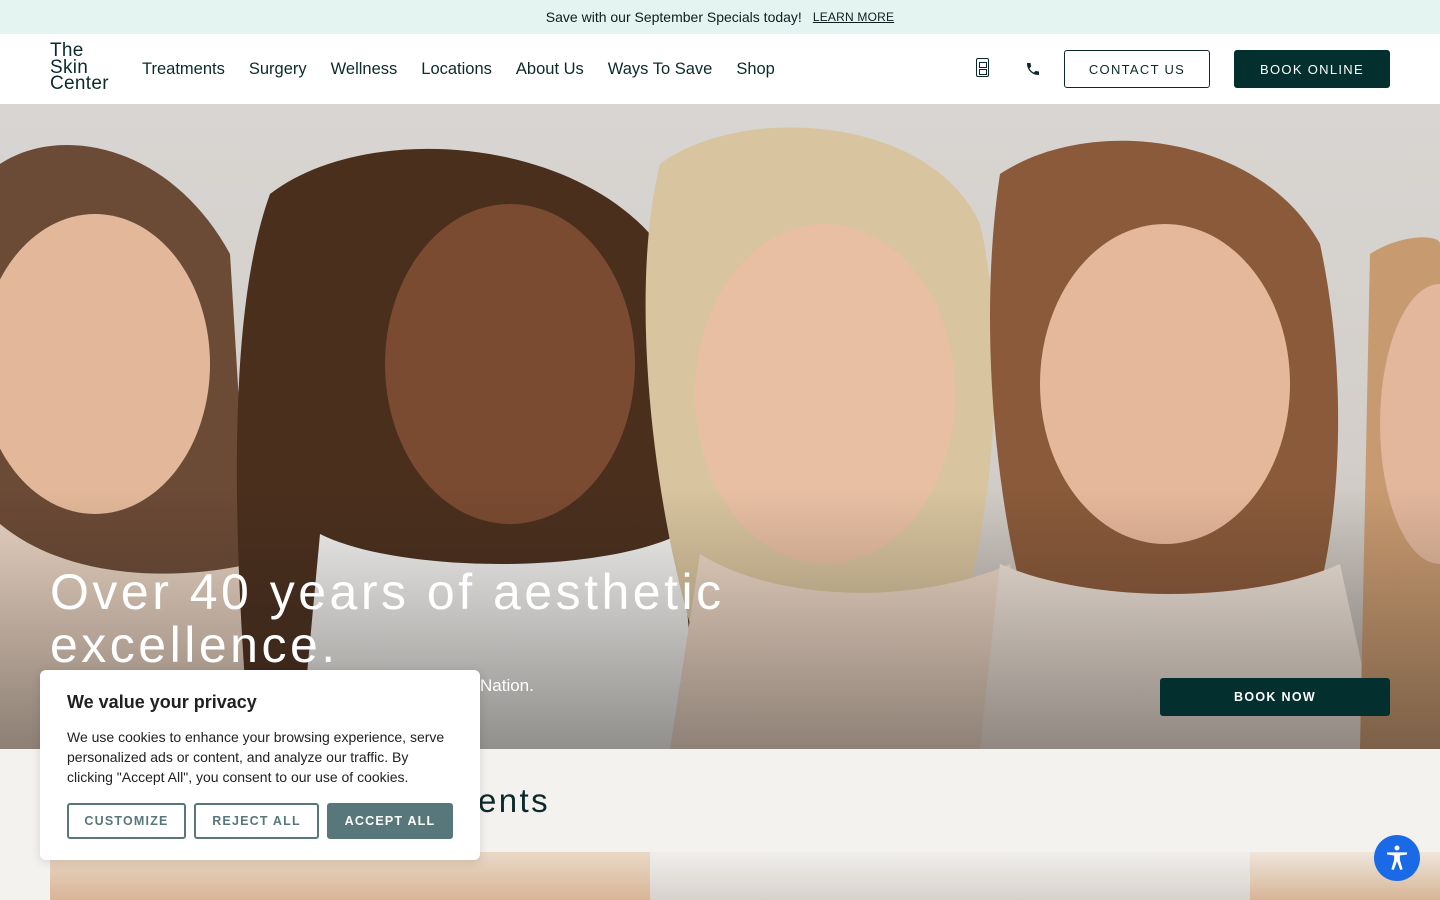 The height and width of the screenshot is (900, 1440). What do you see at coordinates (1033, 69) in the screenshot?
I see `phone-icon` at bounding box center [1033, 69].